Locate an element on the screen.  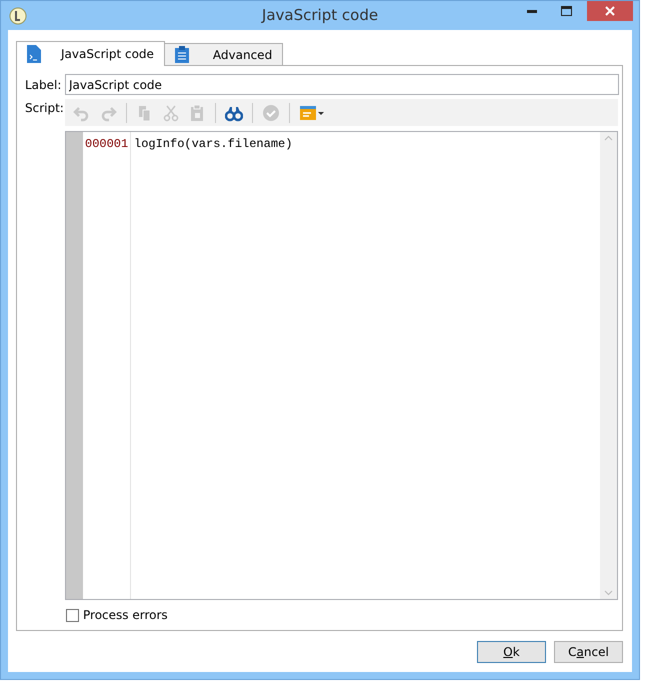
scrollbar is located at coordinates (608, 365).